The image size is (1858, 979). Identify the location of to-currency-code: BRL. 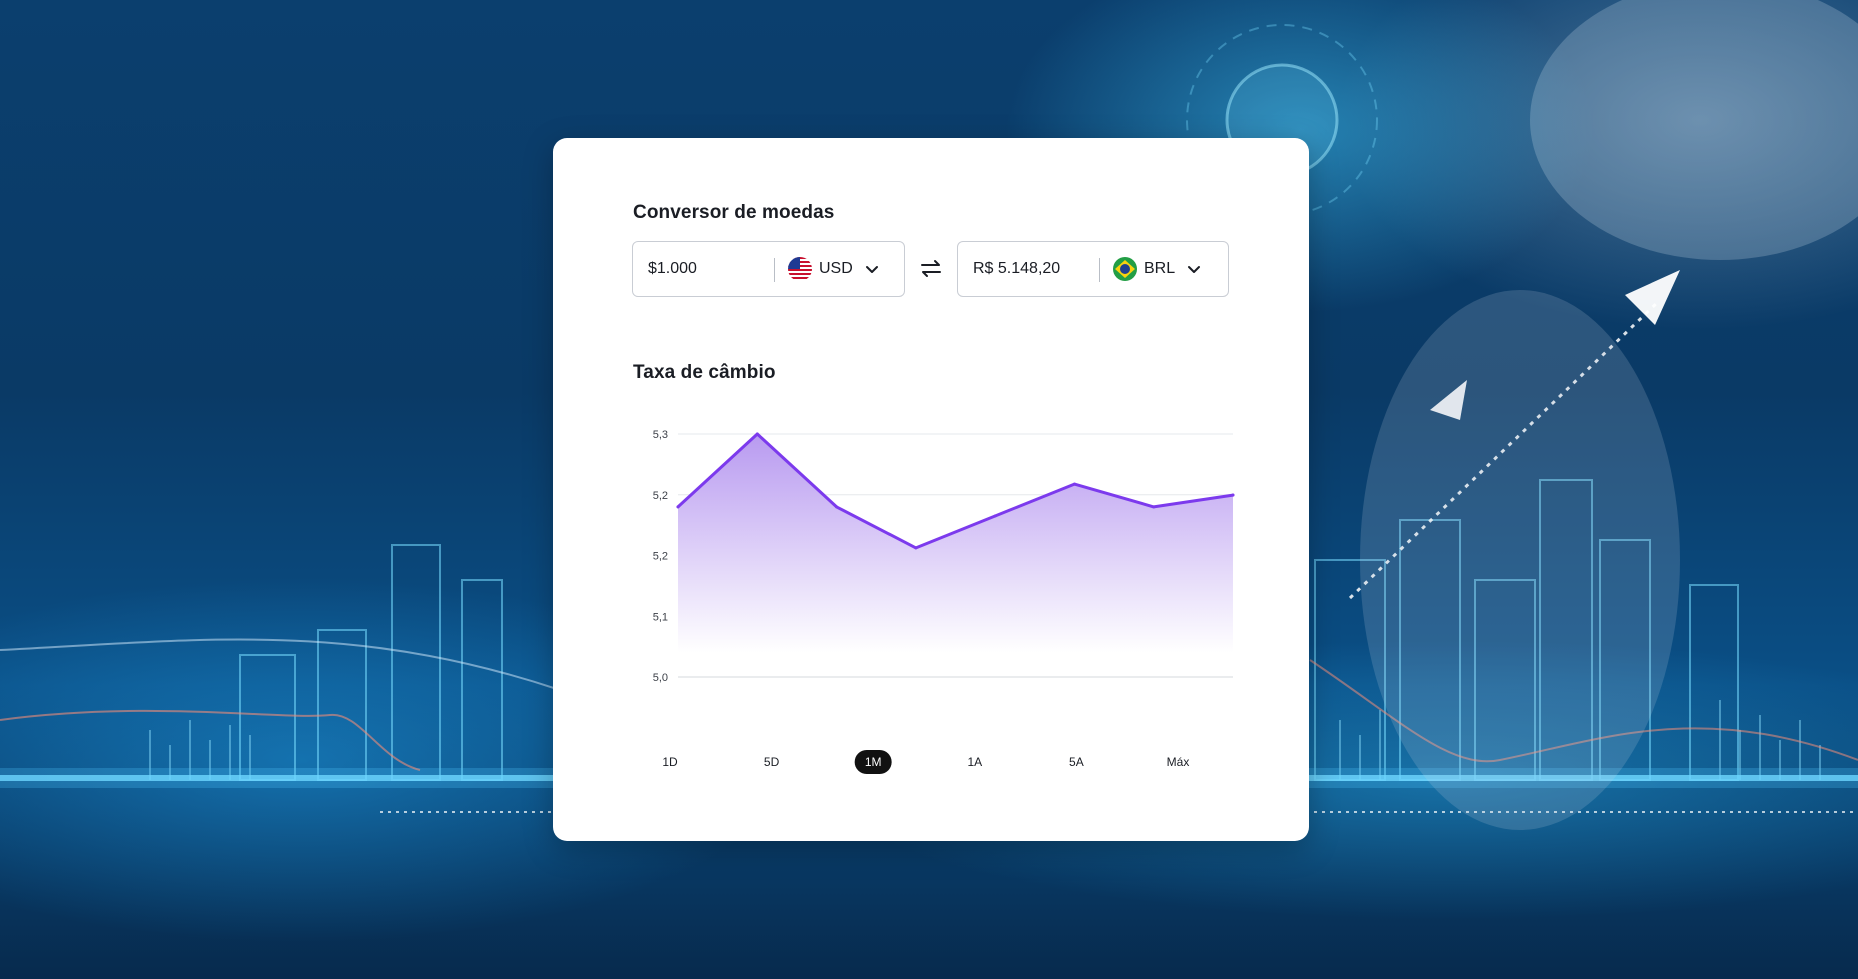
(1160, 268).